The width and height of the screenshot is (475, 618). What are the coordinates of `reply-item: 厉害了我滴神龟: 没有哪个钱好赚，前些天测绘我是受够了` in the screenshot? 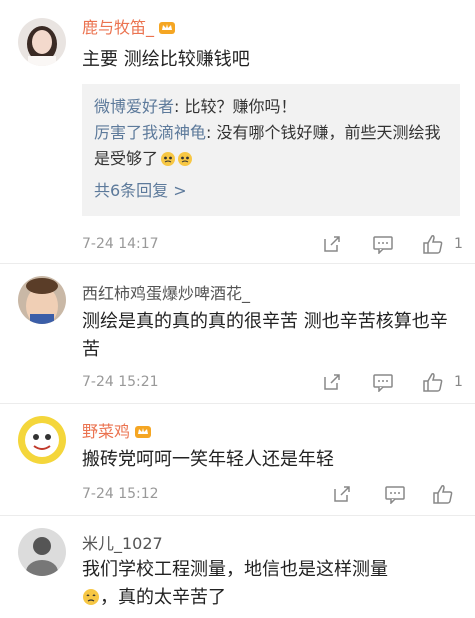 It's located at (272, 146).